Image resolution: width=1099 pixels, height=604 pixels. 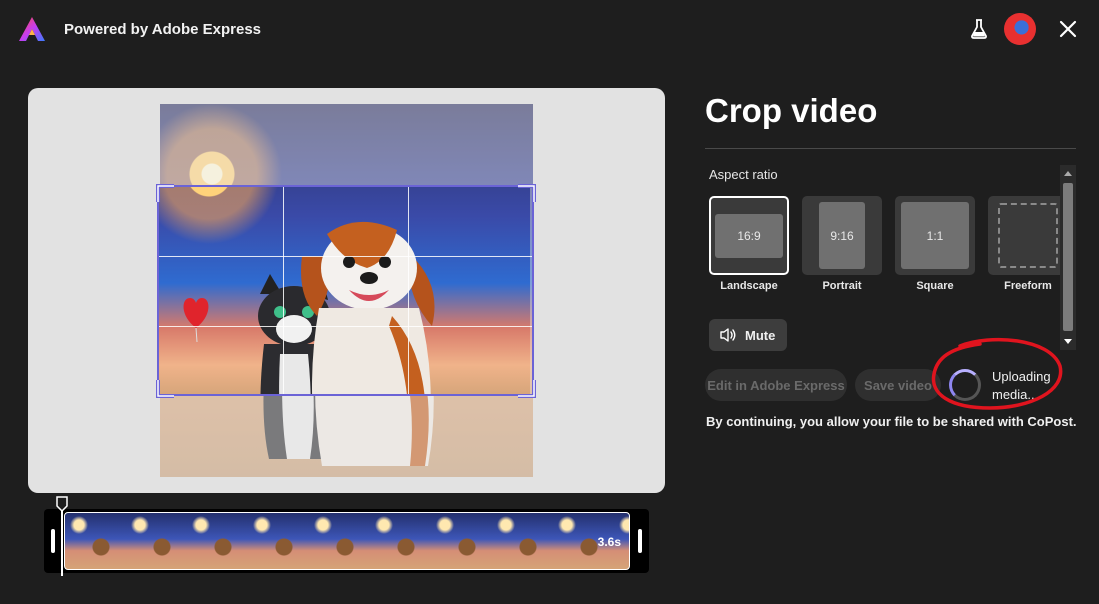 I want to click on dog-graphic-crop, so click(x=368, y=307).